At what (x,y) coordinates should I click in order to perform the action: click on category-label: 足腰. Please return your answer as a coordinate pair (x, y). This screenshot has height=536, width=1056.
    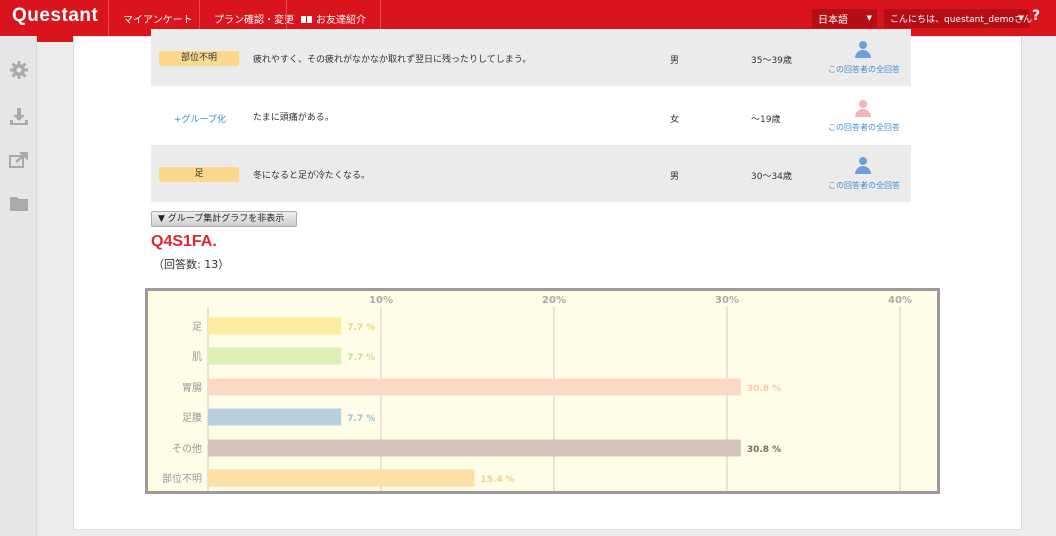
    Looking at the image, I should click on (192, 418).